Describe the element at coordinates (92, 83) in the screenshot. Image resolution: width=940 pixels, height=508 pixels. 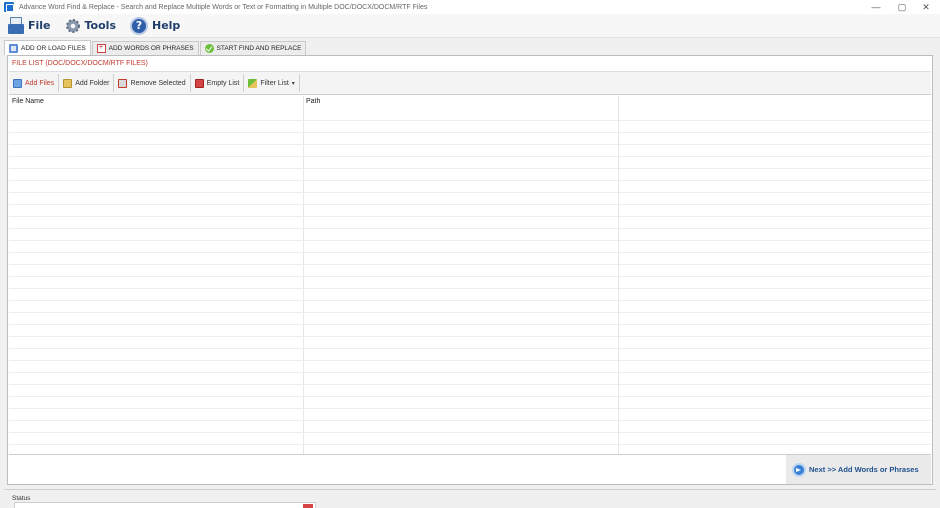
I see `add-folder-label: Add Folder` at that location.